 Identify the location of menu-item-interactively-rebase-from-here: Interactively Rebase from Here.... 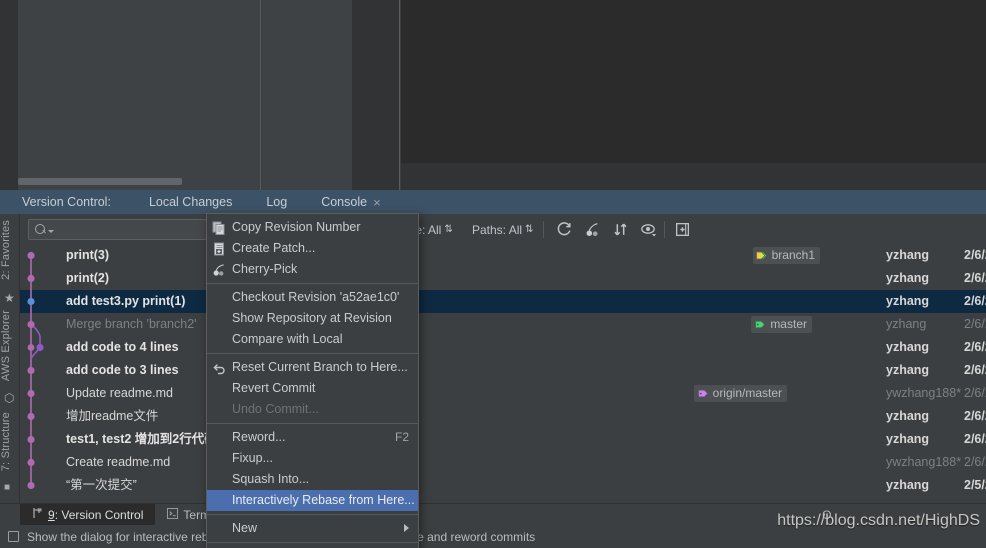
(312, 500).